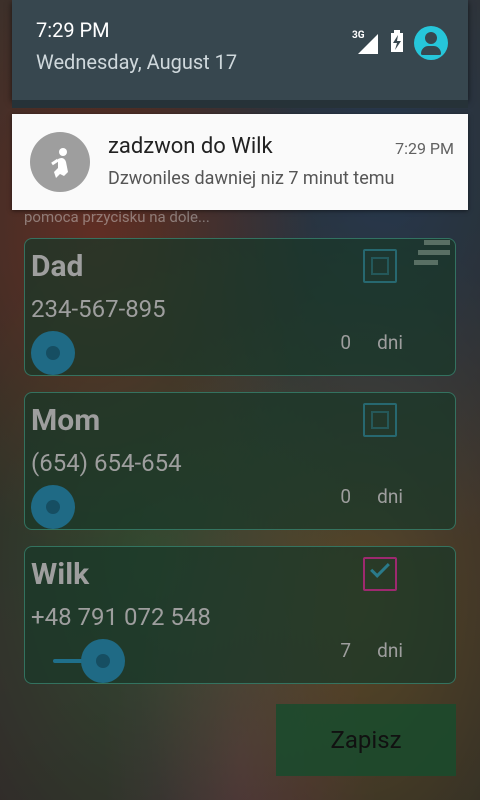 The height and width of the screenshot is (800, 480). Describe the element at coordinates (251, 178) in the screenshot. I see `notification-message: Dzwoniles dawniej niz 7 minut temu` at that location.